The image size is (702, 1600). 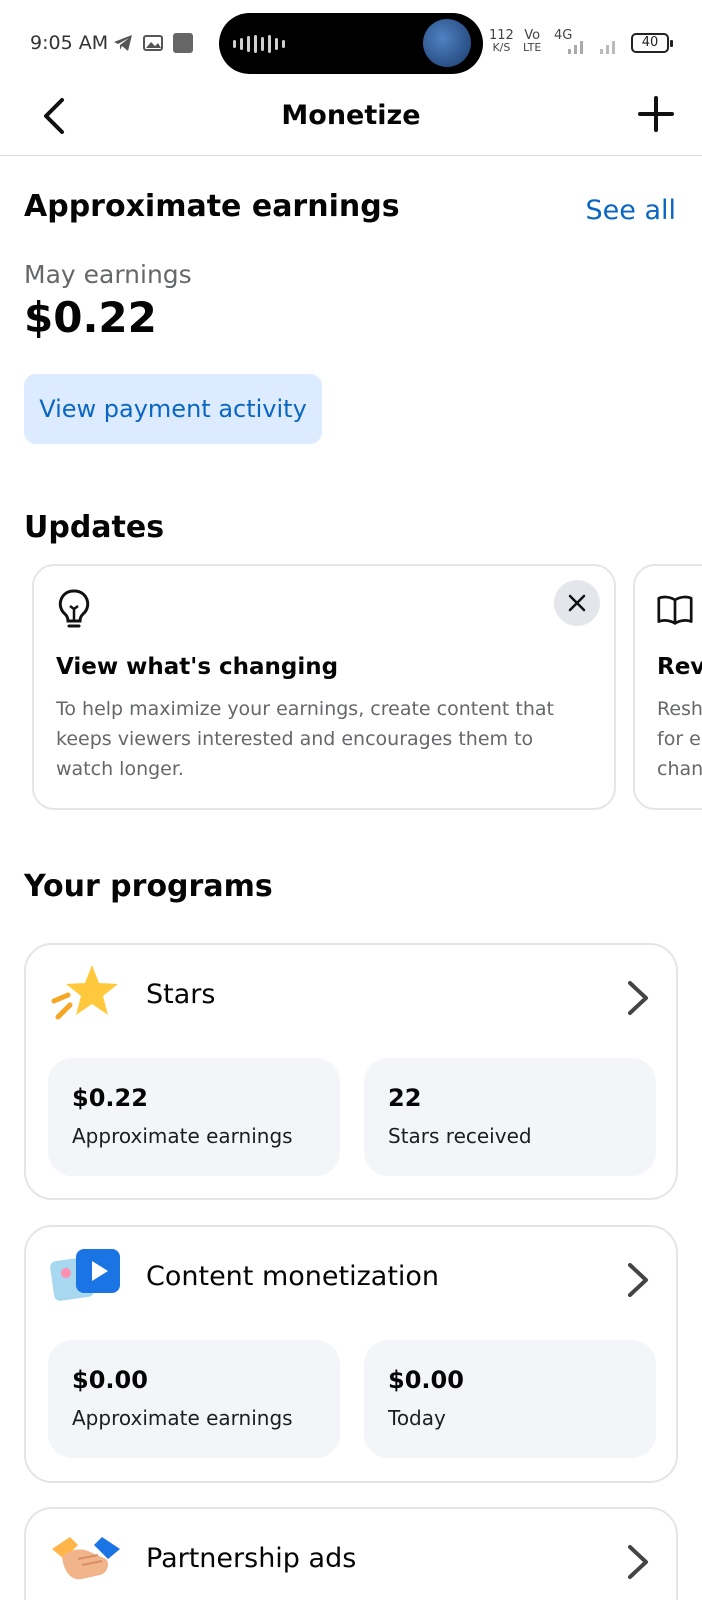 I want to click on volte-indicator: Vo LTE, so click(x=532, y=41).